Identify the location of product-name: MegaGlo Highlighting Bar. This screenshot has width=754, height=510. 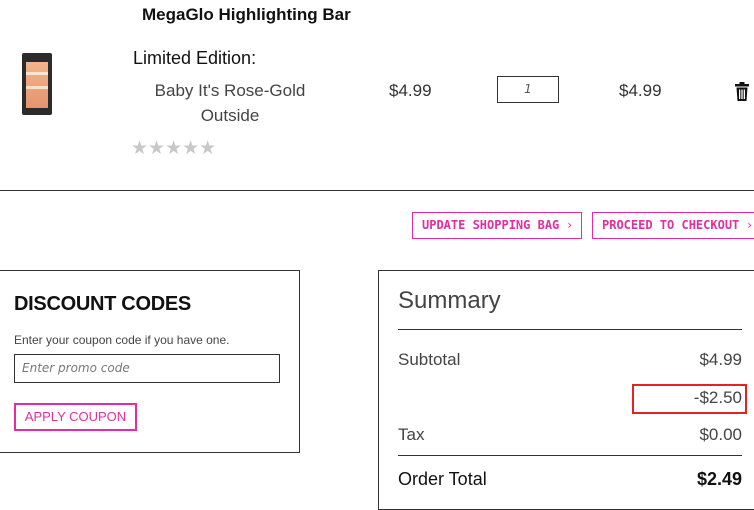
(246, 15).